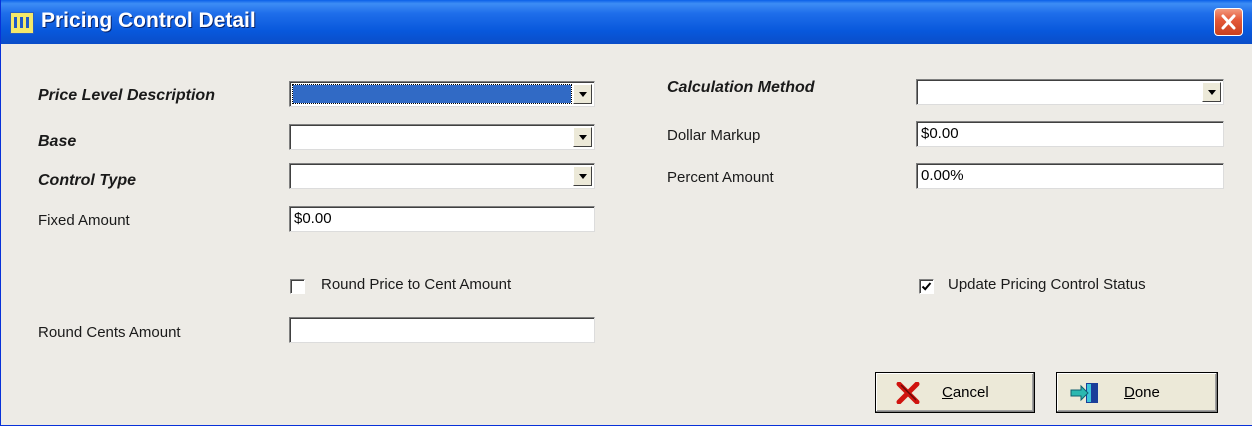  What do you see at coordinates (416, 284) in the screenshot?
I see `round-price-label: Round Price to Cent Amount` at bounding box center [416, 284].